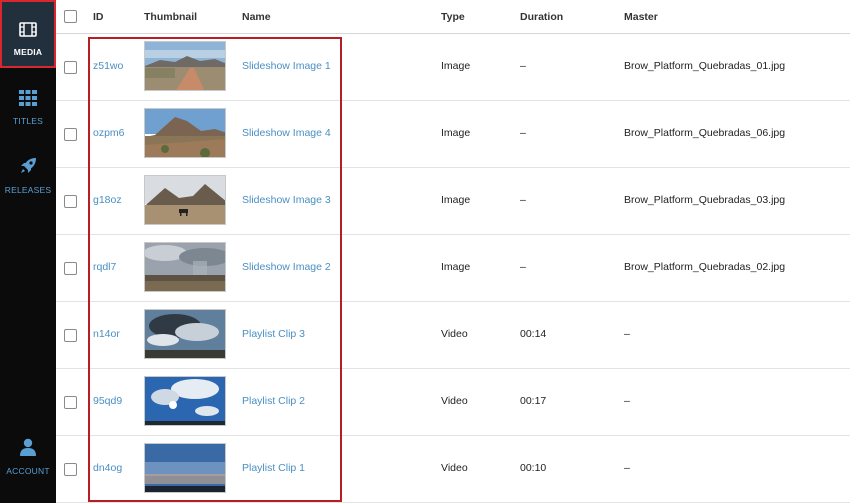 The height and width of the screenshot is (503, 850). Describe the element at coordinates (705, 267) in the screenshot. I see `media-master: Brow_Platform_Quebradas_02.jpg` at that location.